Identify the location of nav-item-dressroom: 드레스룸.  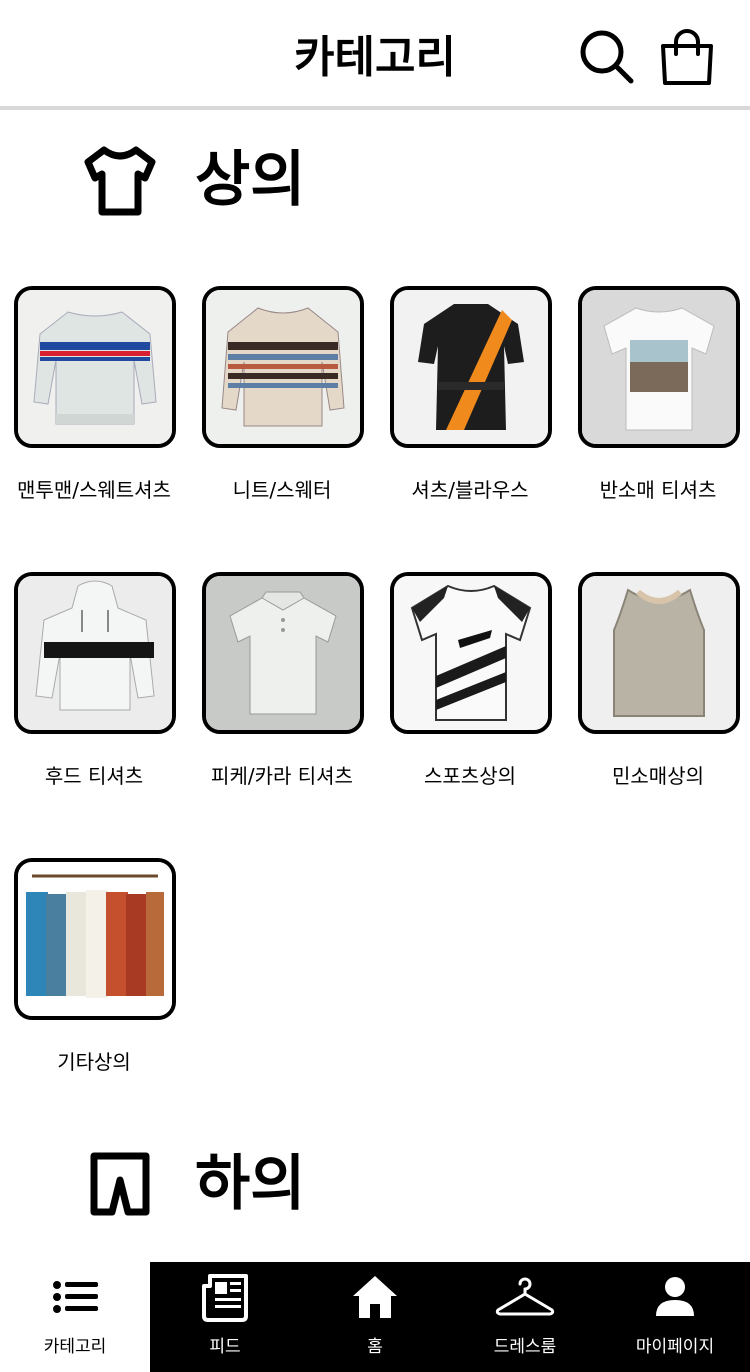
(525, 1317).